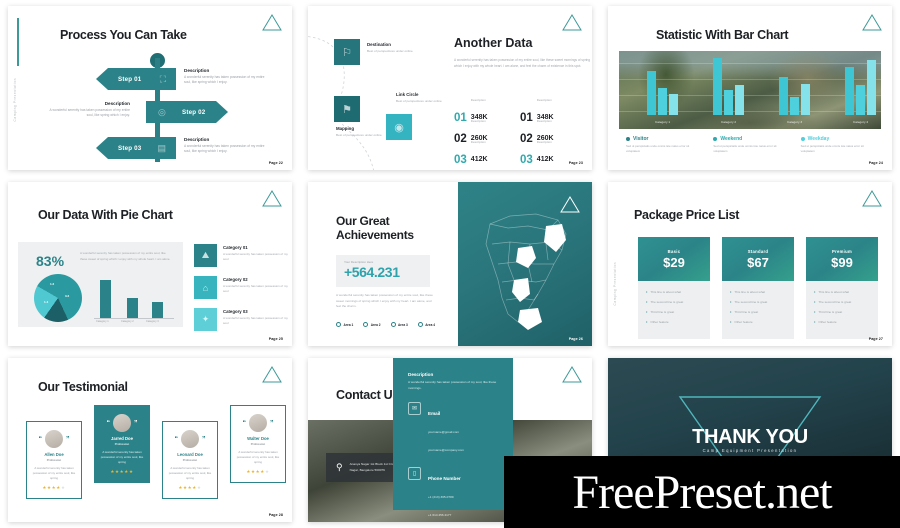 The height and width of the screenshot is (528, 900). Describe the element at coordinates (136, 148) in the screenshot. I see `step-sign-3: Step 03 ▤` at that location.